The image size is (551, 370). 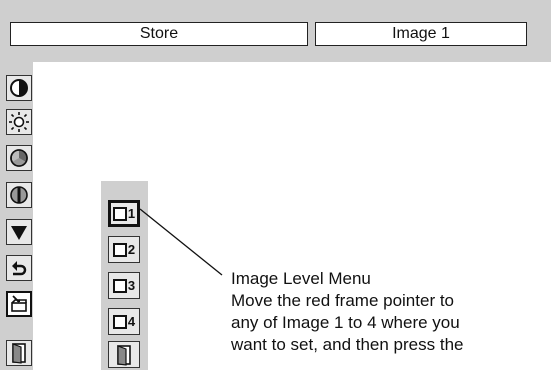 I want to click on callout-line: any of Image 1 to 4 where you, so click(x=345, y=322).